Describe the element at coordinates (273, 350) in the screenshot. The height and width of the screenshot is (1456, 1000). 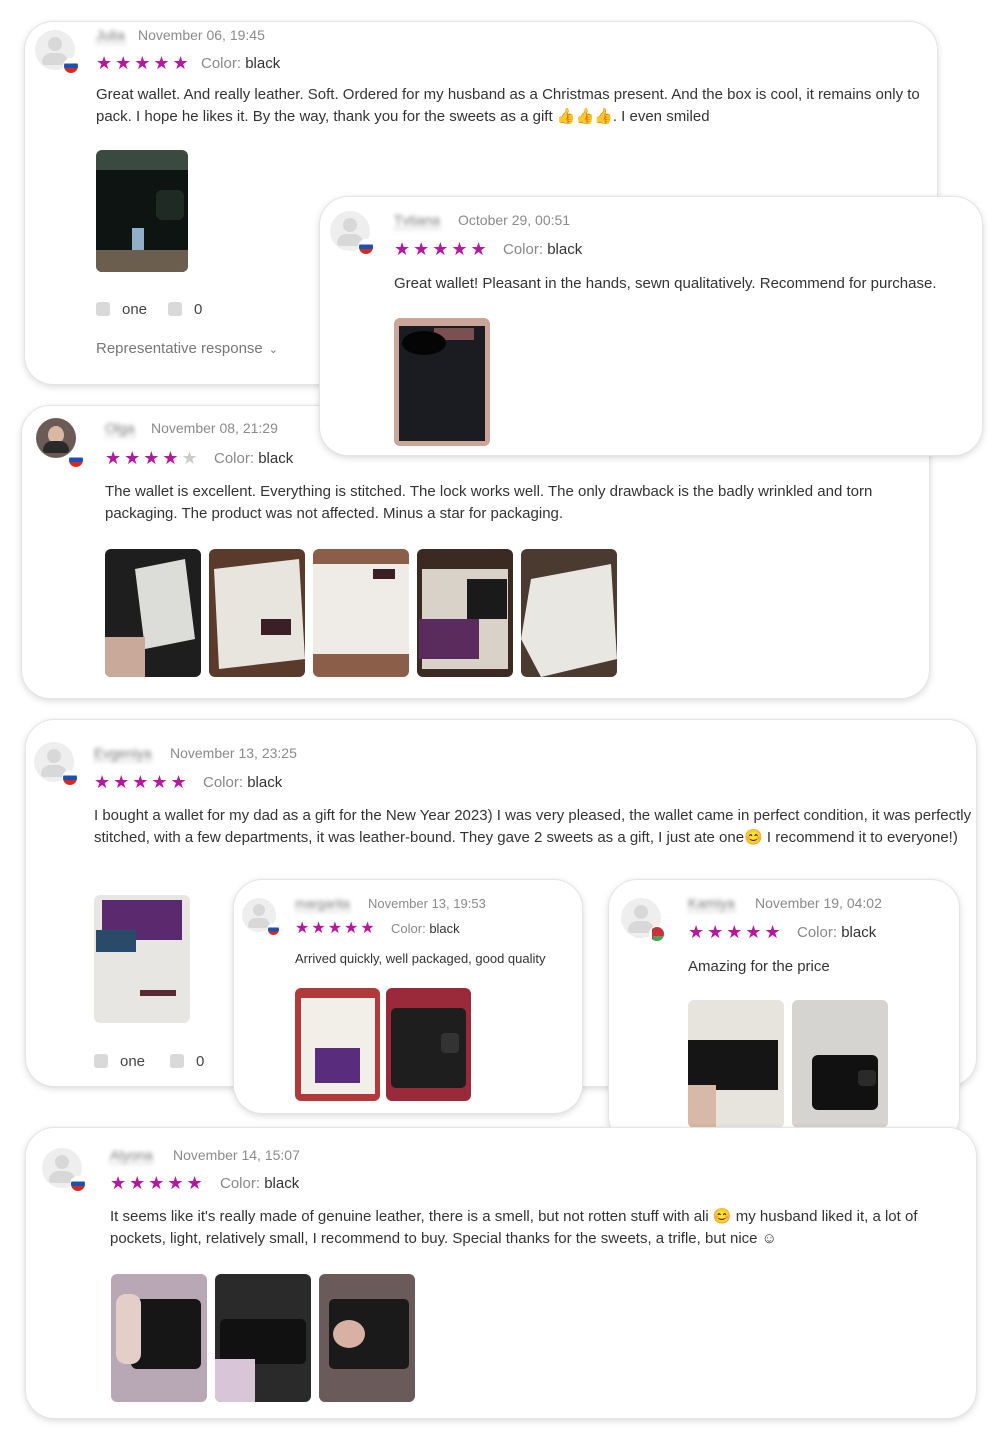
I see `chevron-down-icon: ⌄` at that location.